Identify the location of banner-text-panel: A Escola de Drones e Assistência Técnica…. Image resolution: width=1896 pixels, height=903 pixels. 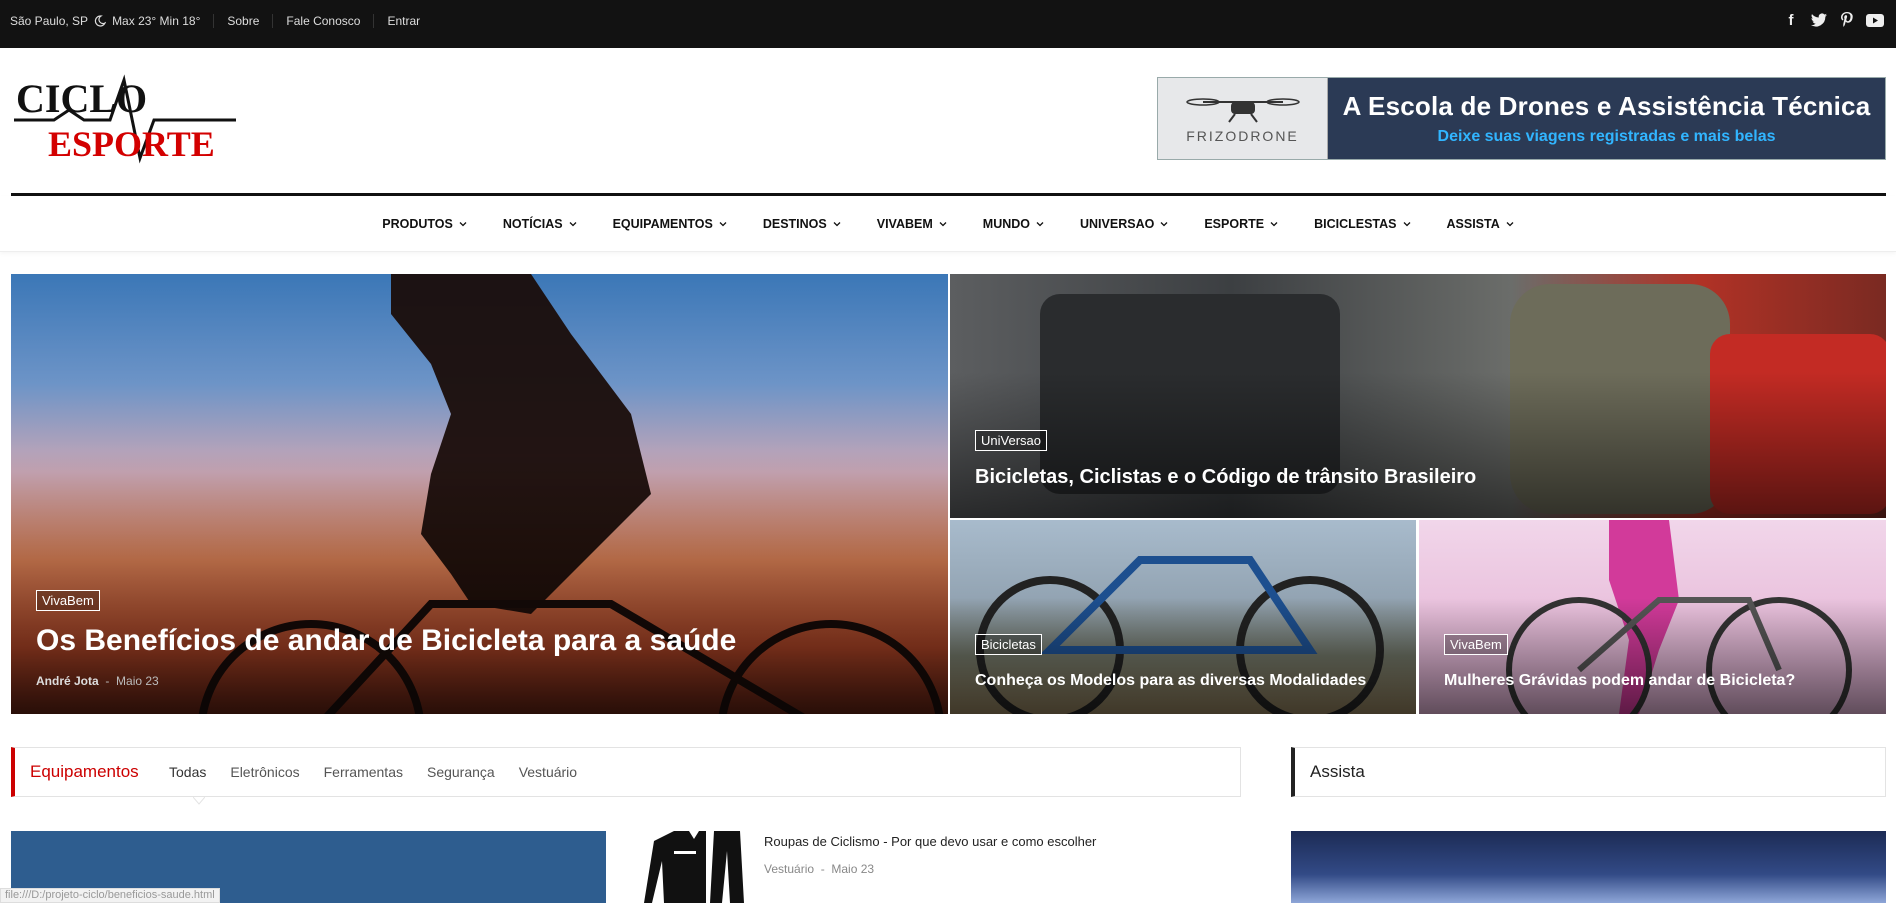
(1606, 118).